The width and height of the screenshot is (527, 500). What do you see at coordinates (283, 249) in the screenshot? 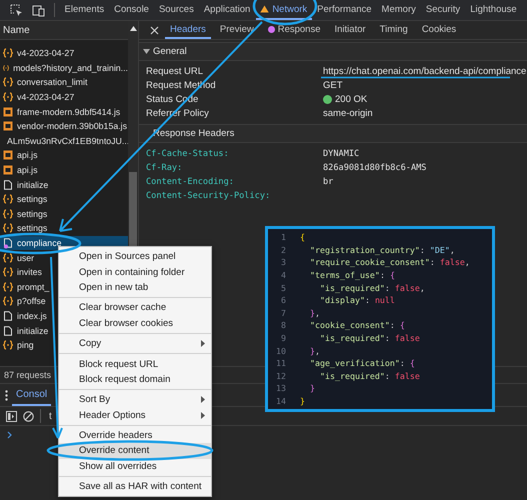
I see `line-number: 2` at bounding box center [283, 249].